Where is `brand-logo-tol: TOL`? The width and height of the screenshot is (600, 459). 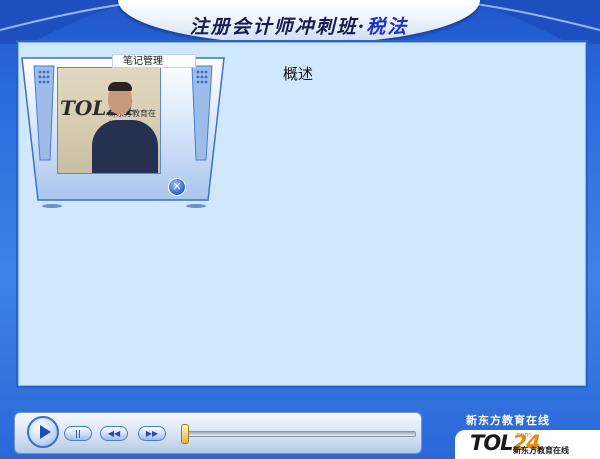
brand-logo-tol: TOL is located at coordinates (492, 443).